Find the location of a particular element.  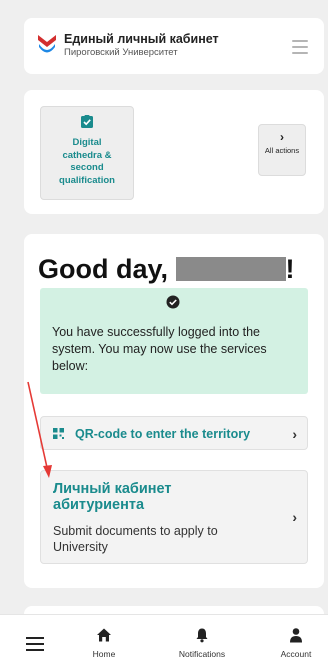

nav-notifications: Notifications is located at coordinates (202, 643).